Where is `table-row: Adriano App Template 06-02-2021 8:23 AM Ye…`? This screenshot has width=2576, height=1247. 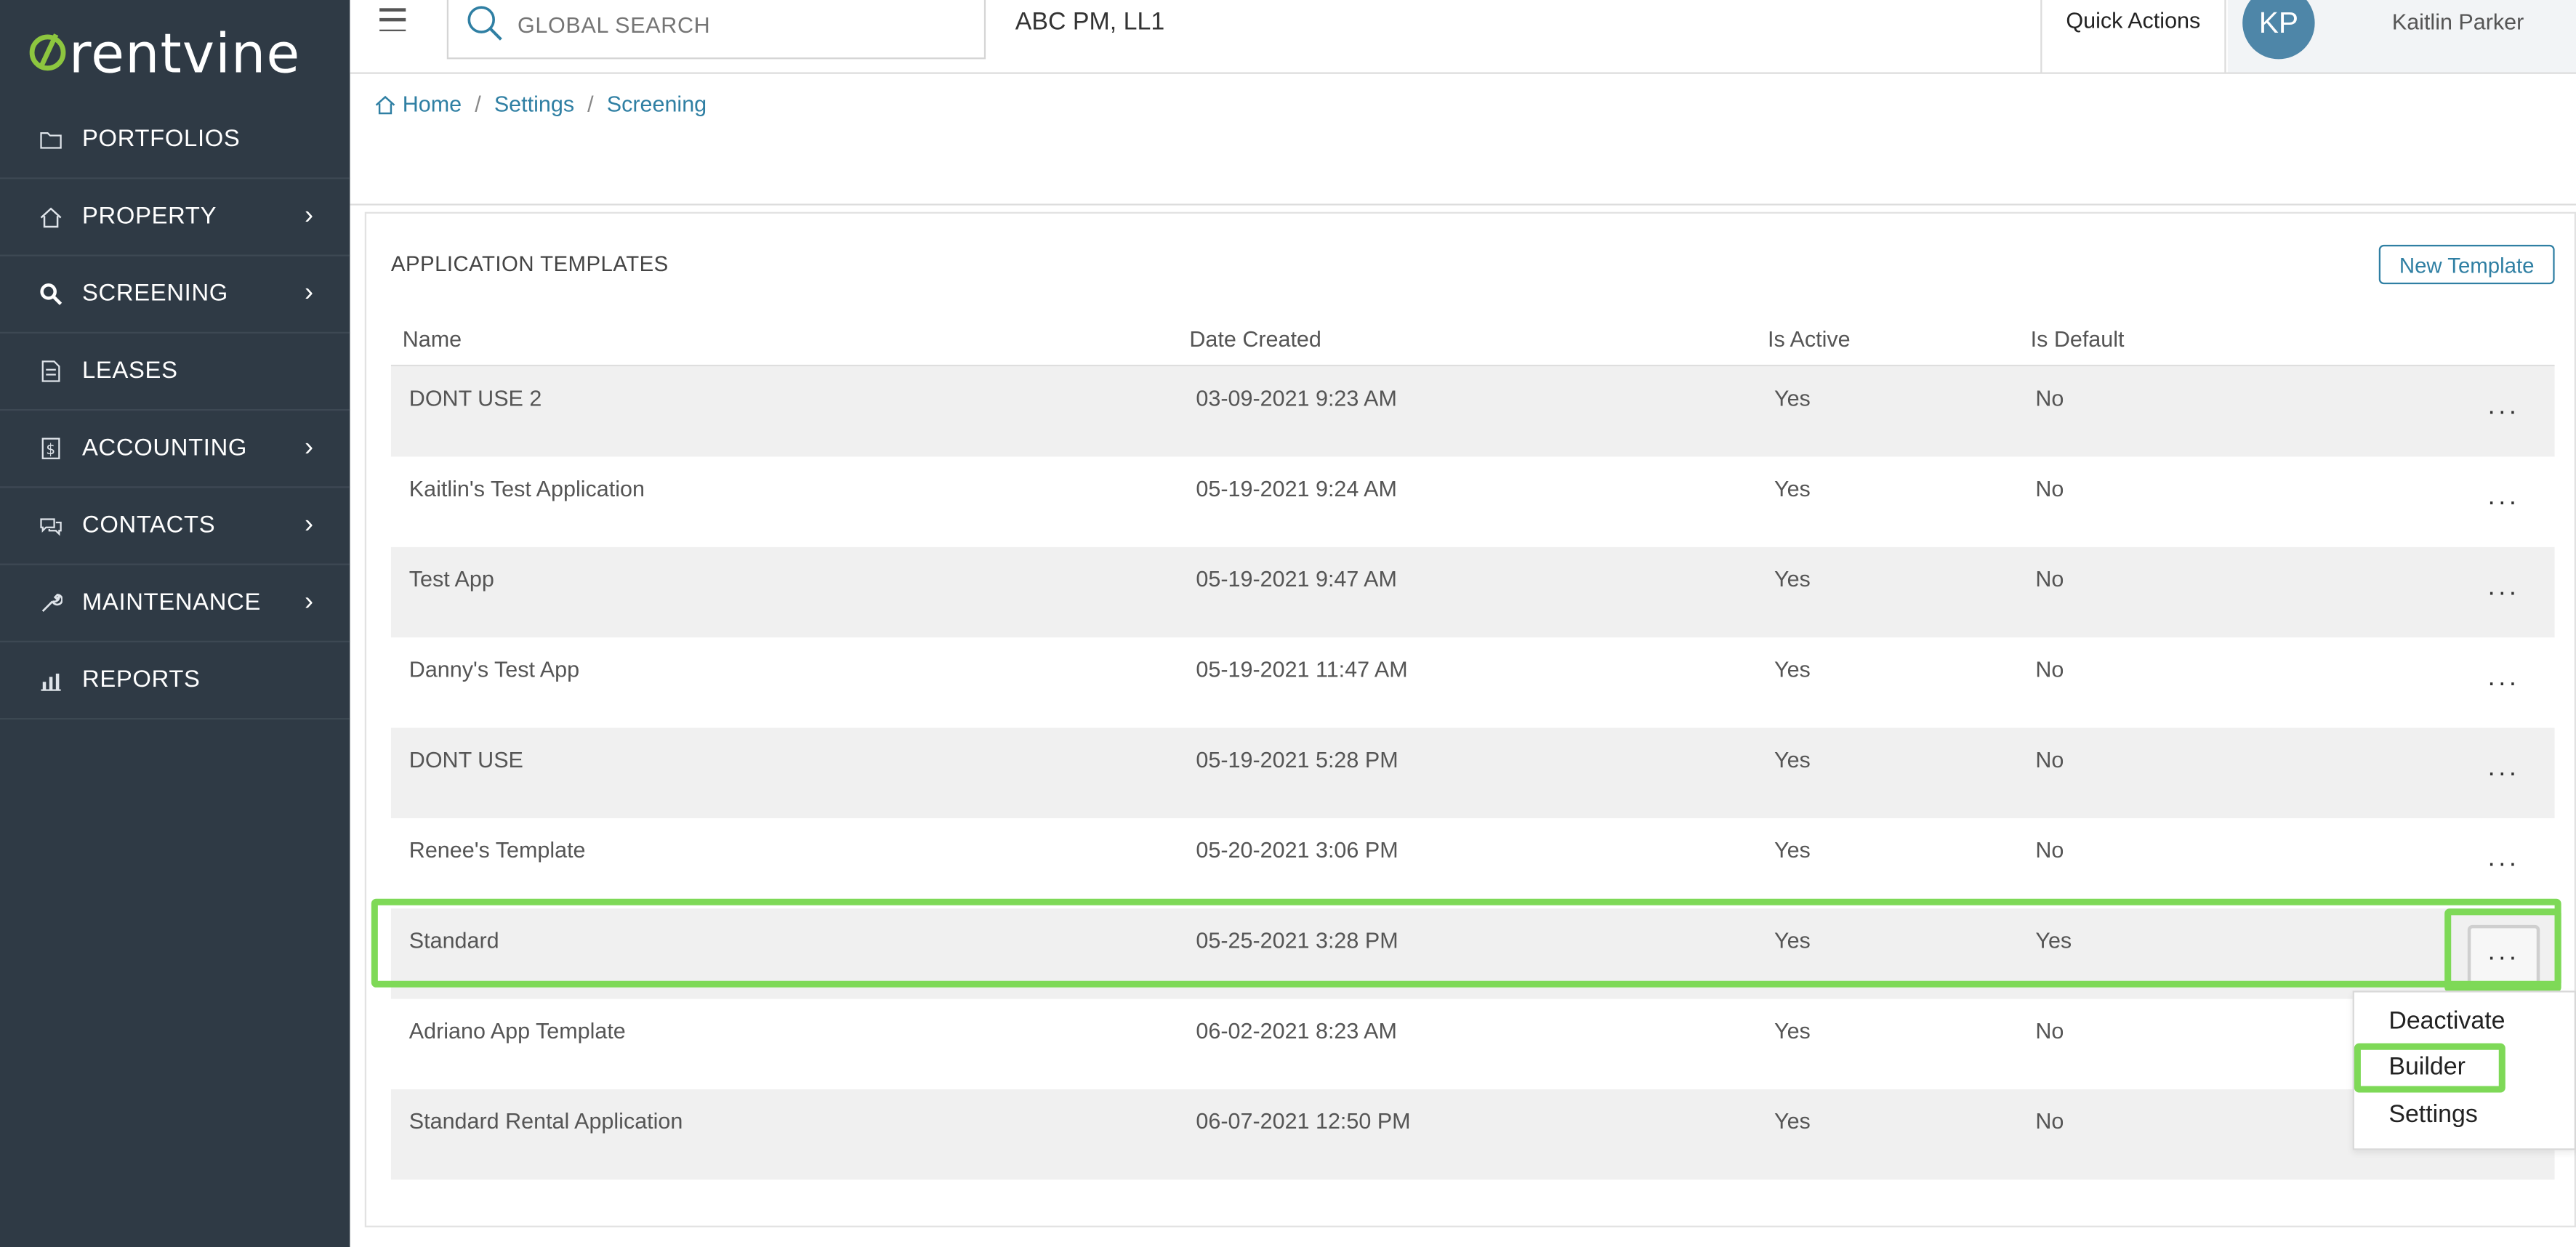 table-row: Adriano App Template 06-02-2021 8:23 AM Ye… is located at coordinates (1473, 1044).